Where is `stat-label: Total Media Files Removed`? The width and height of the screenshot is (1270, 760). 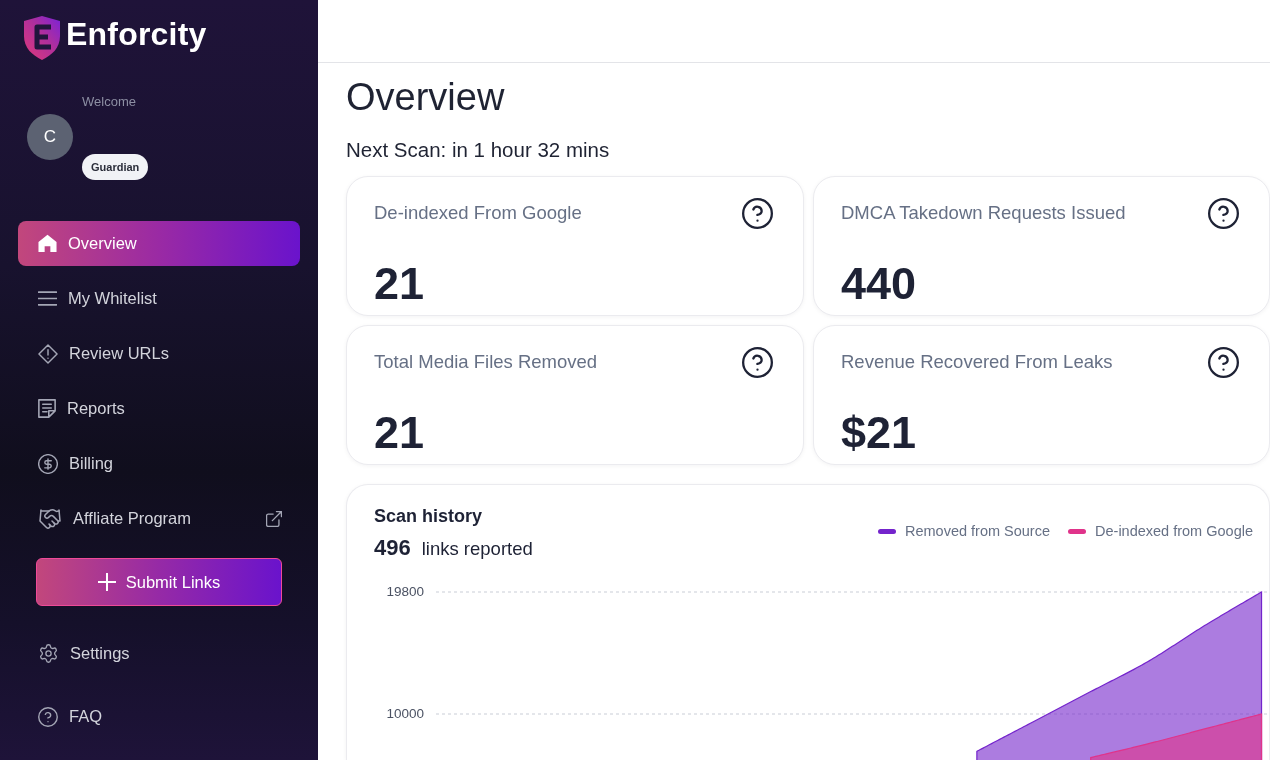 stat-label: Total Media Files Removed is located at coordinates (486, 362).